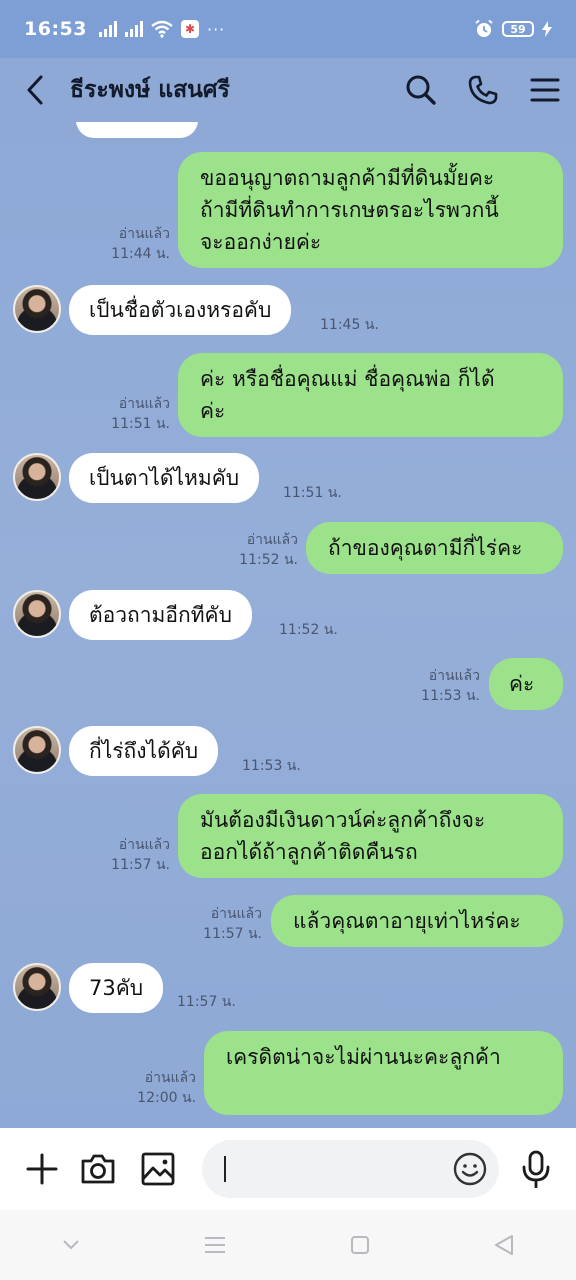 This screenshot has width=576, height=1280. I want to click on incoming-message-bubble: เป็นชื่อตัวเองหรอคับ, so click(180, 310).